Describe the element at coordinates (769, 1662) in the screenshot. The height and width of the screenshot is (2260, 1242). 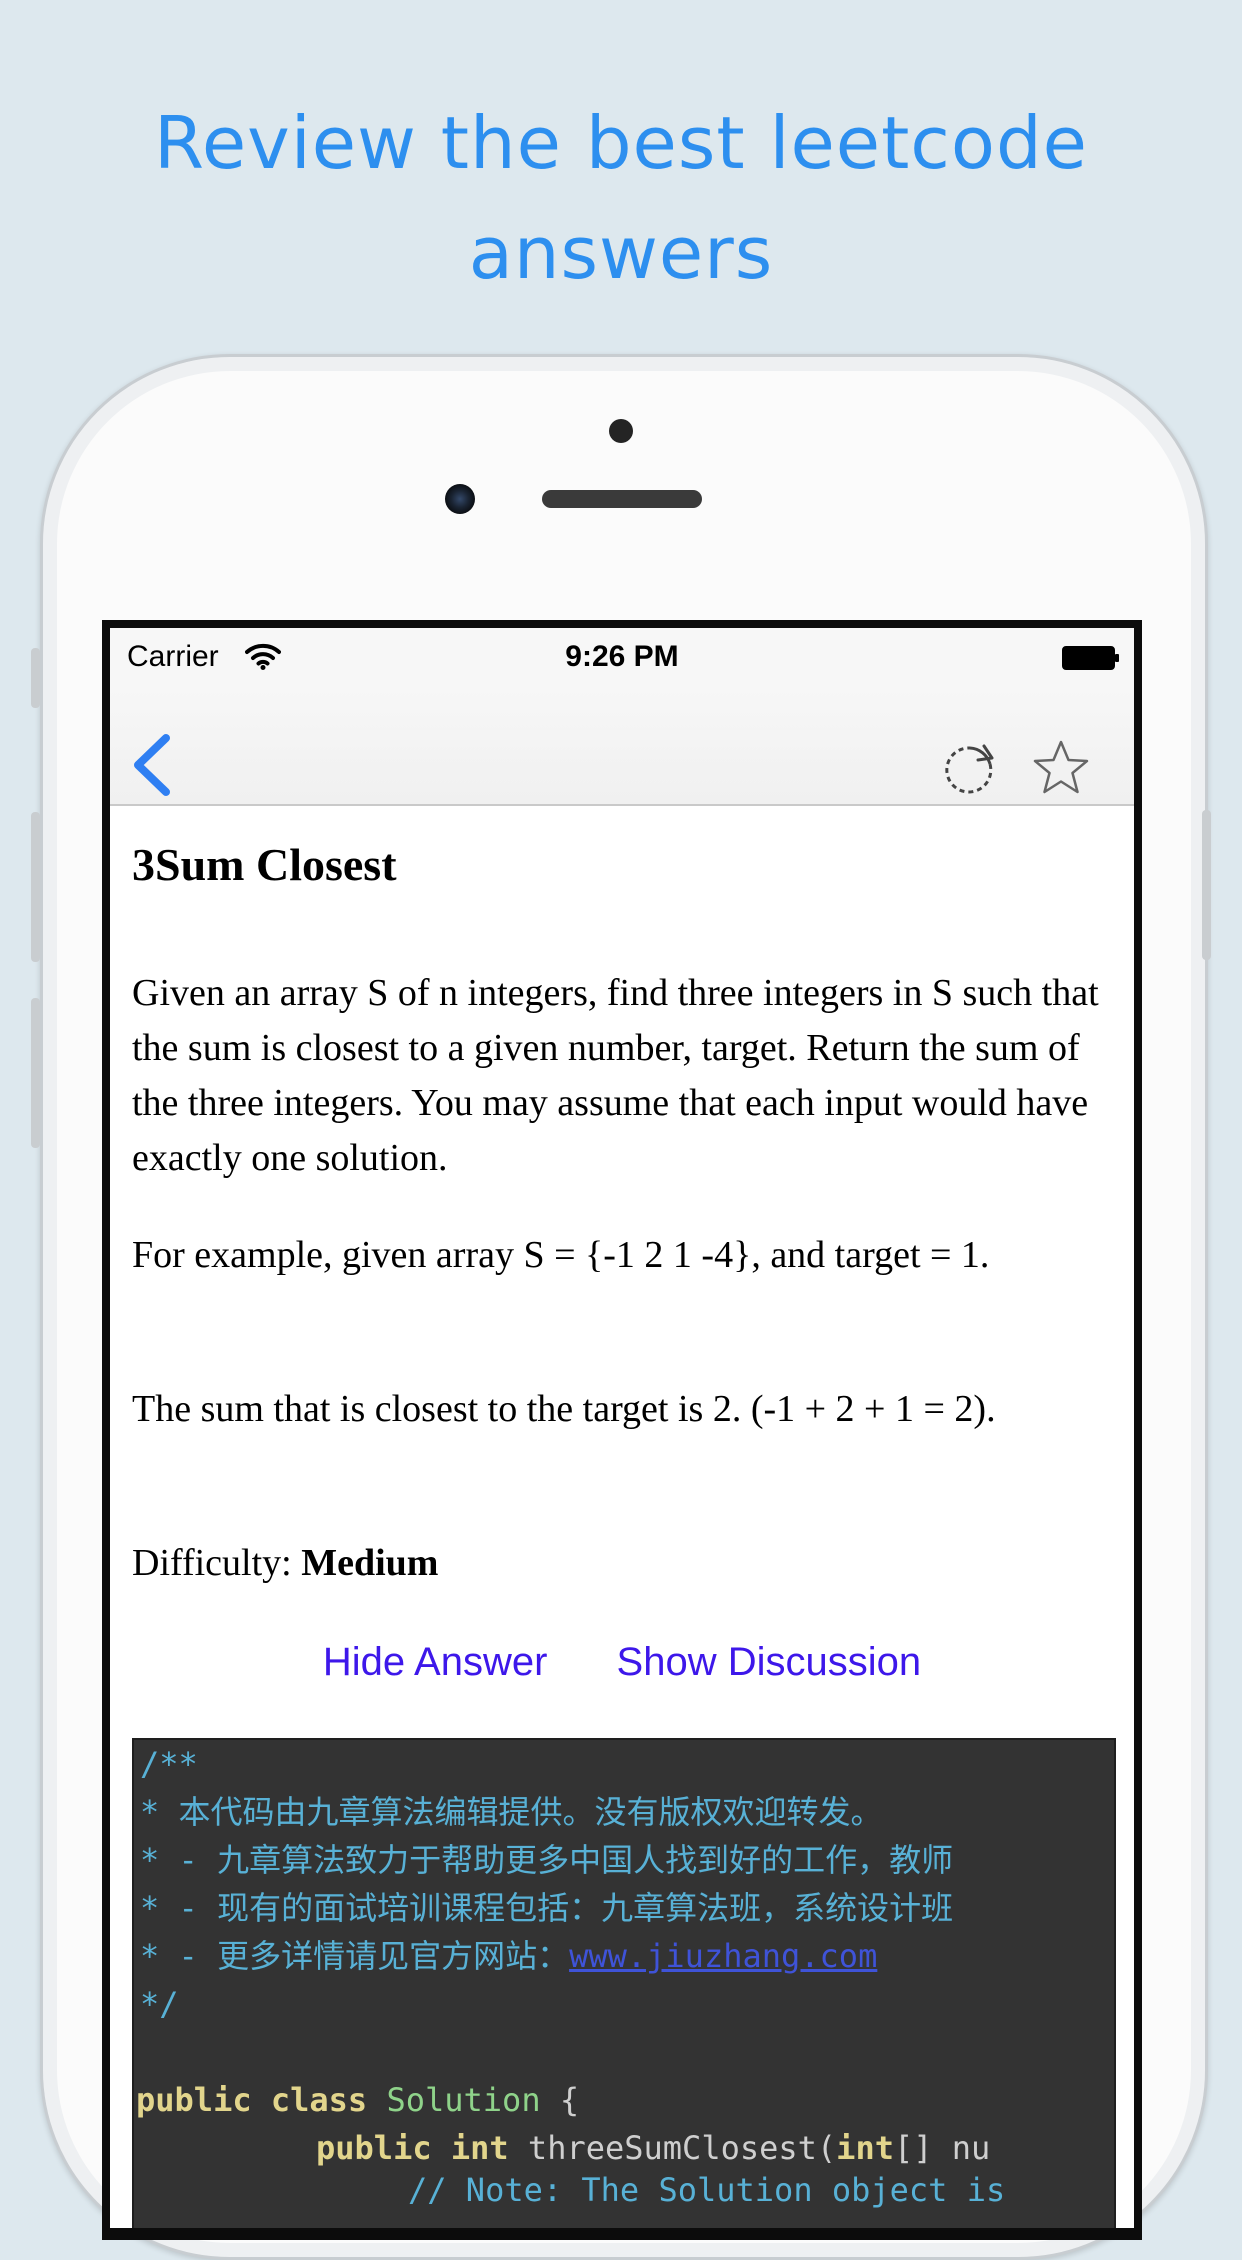
I see `show-discussion-link: Show Discussion` at that location.